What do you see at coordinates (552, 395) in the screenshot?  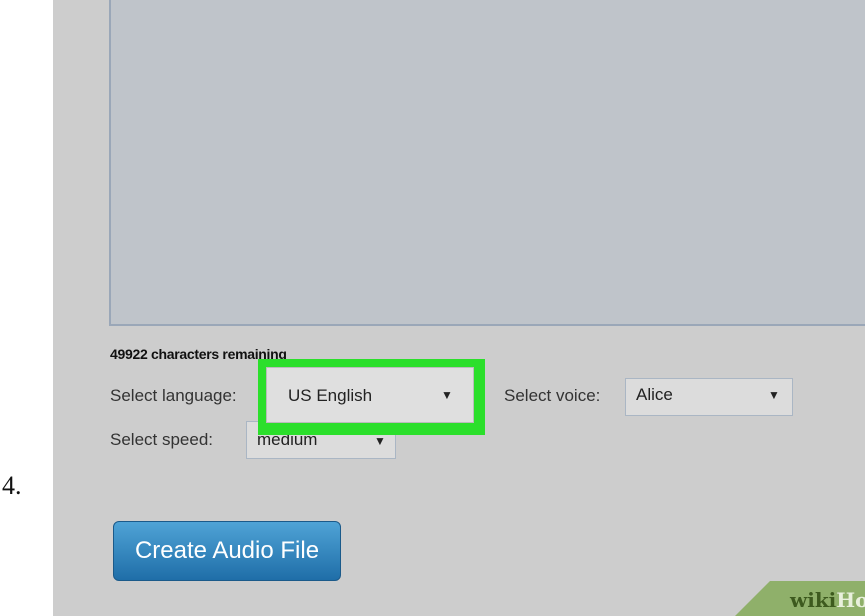 I see `voice-label: Select voice:` at bounding box center [552, 395].